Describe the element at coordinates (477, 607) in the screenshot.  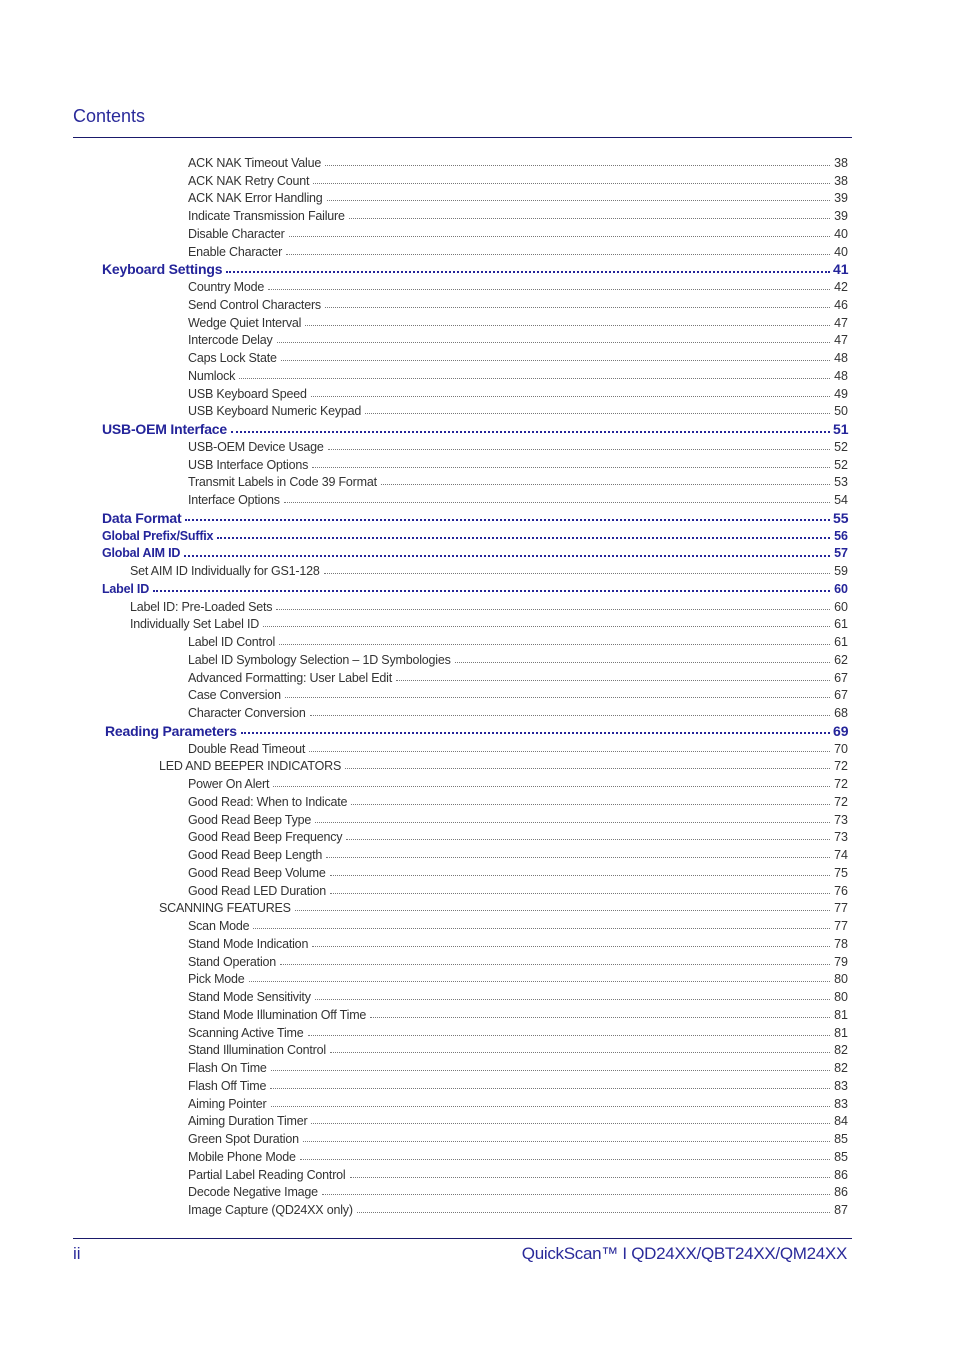
I see `toc-entry-link: Label ID: Pre-Loaded Sets 60` at that location.